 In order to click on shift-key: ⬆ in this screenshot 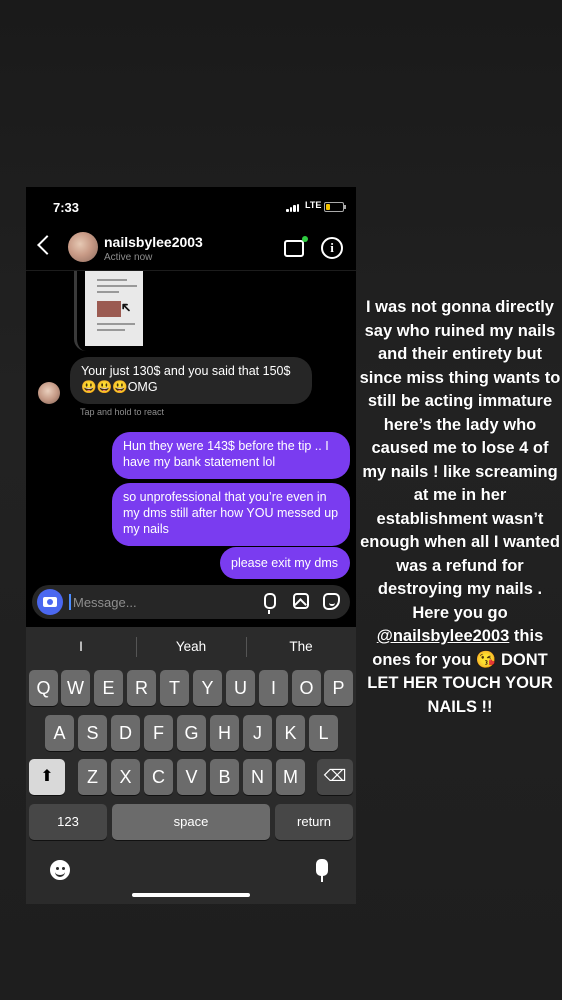, I will do `click(47, 777)`.